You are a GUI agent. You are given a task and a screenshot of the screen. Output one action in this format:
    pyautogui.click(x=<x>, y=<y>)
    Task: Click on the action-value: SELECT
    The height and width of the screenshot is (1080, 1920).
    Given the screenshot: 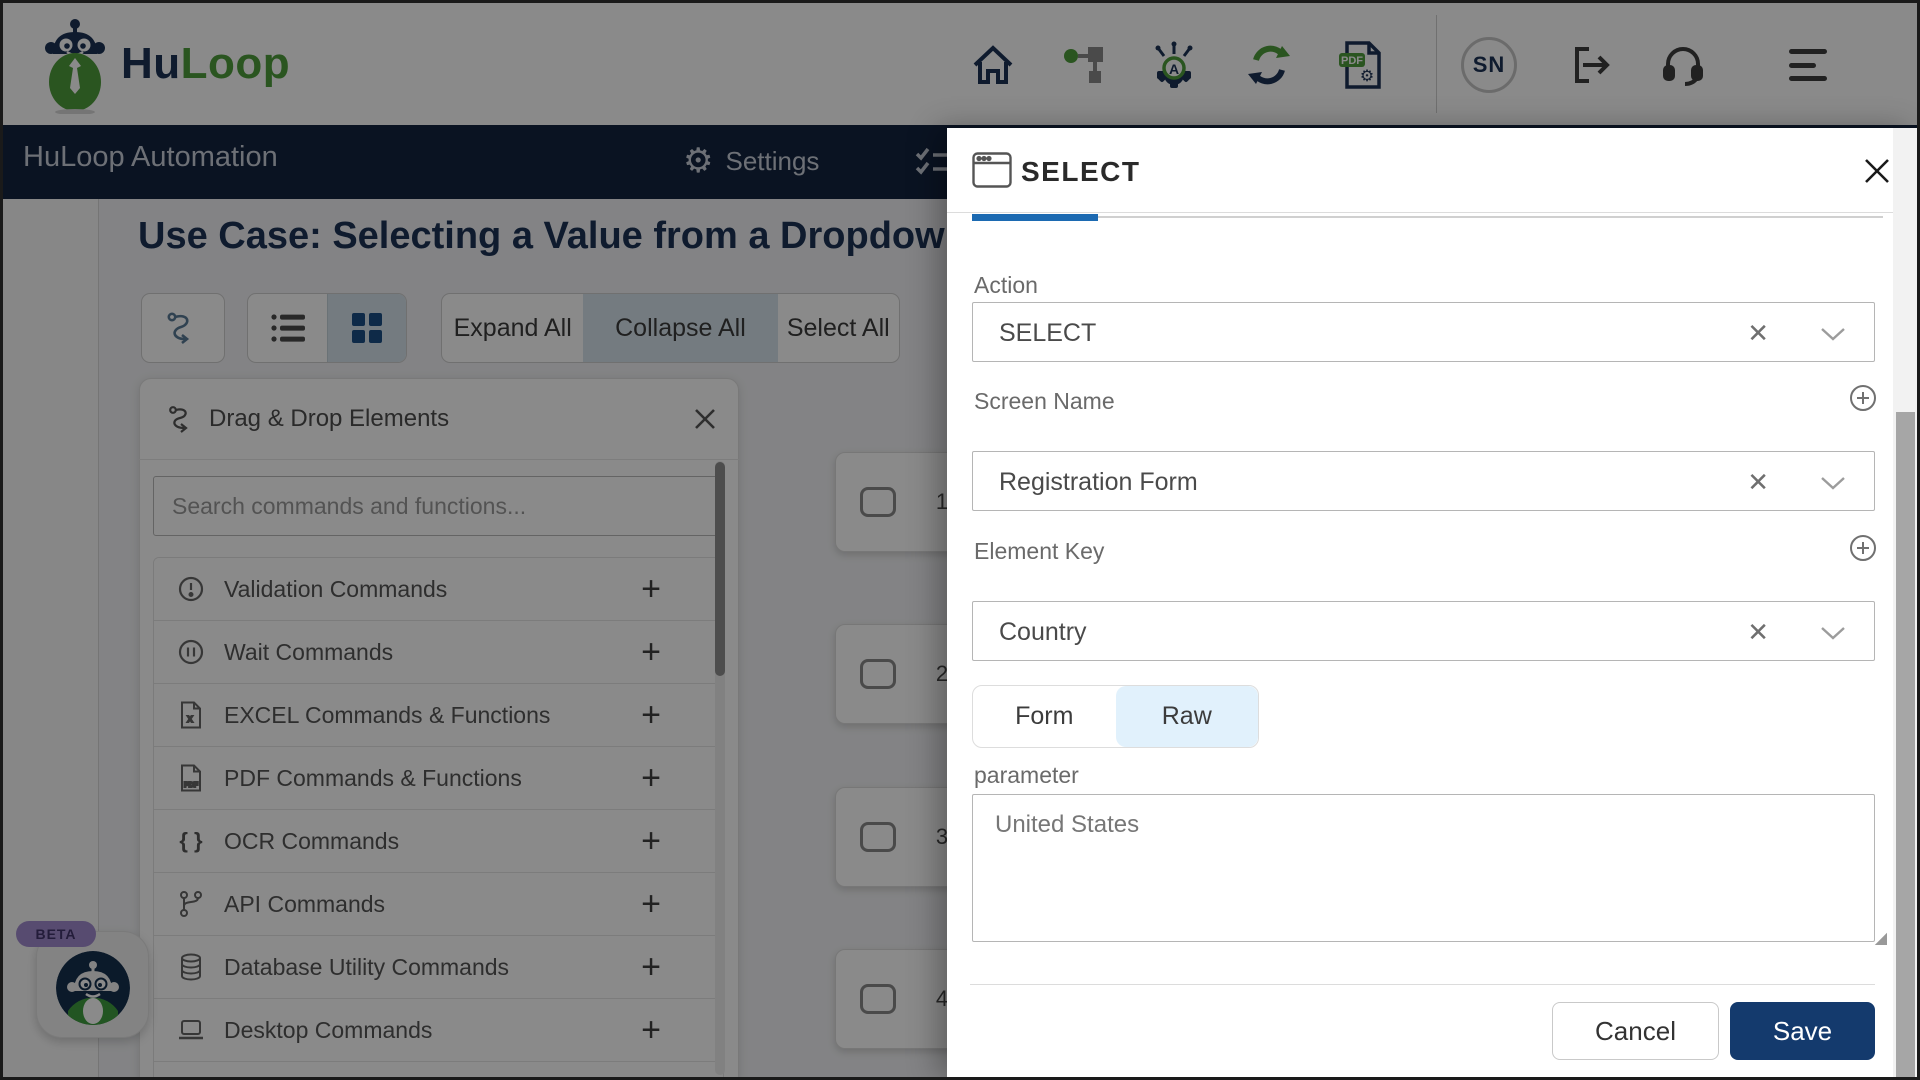 What is the action you would take?
    pyautogui.click(x=1048, y=333)
    